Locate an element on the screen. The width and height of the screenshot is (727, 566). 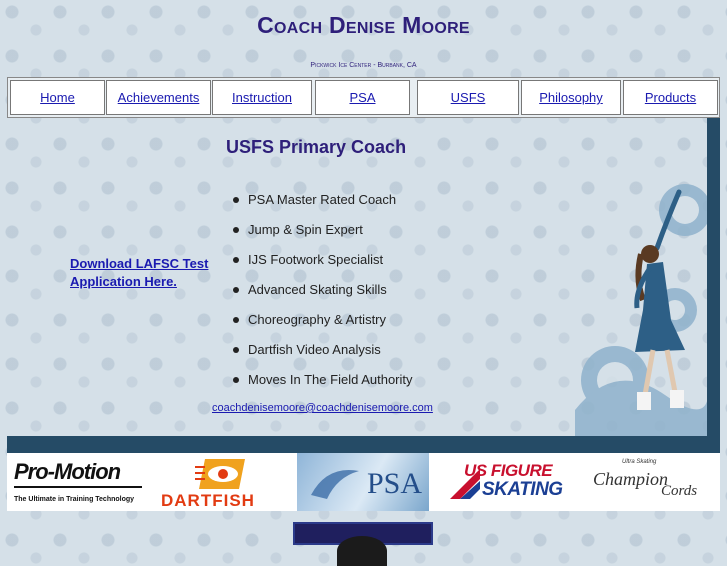
nav-philosophy: Philosophy is located at coordinates (571, 97).